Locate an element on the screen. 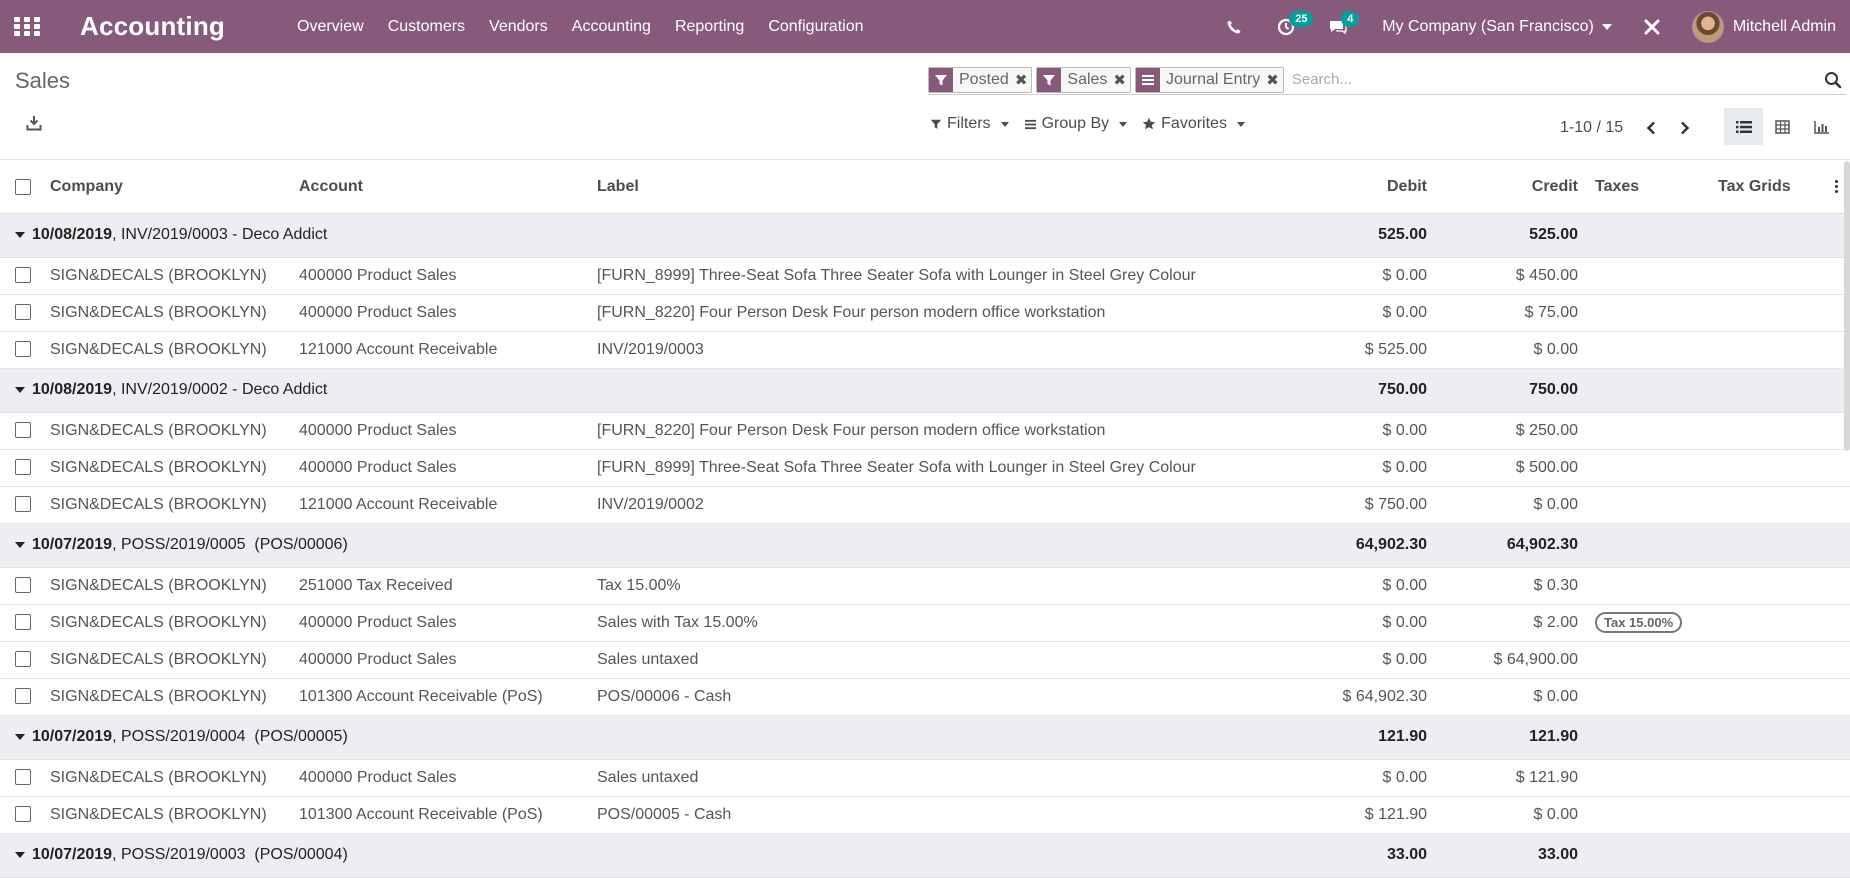  group-name: , INV/2019/0003 - Deco Addict is located at coordinates (220, 234).